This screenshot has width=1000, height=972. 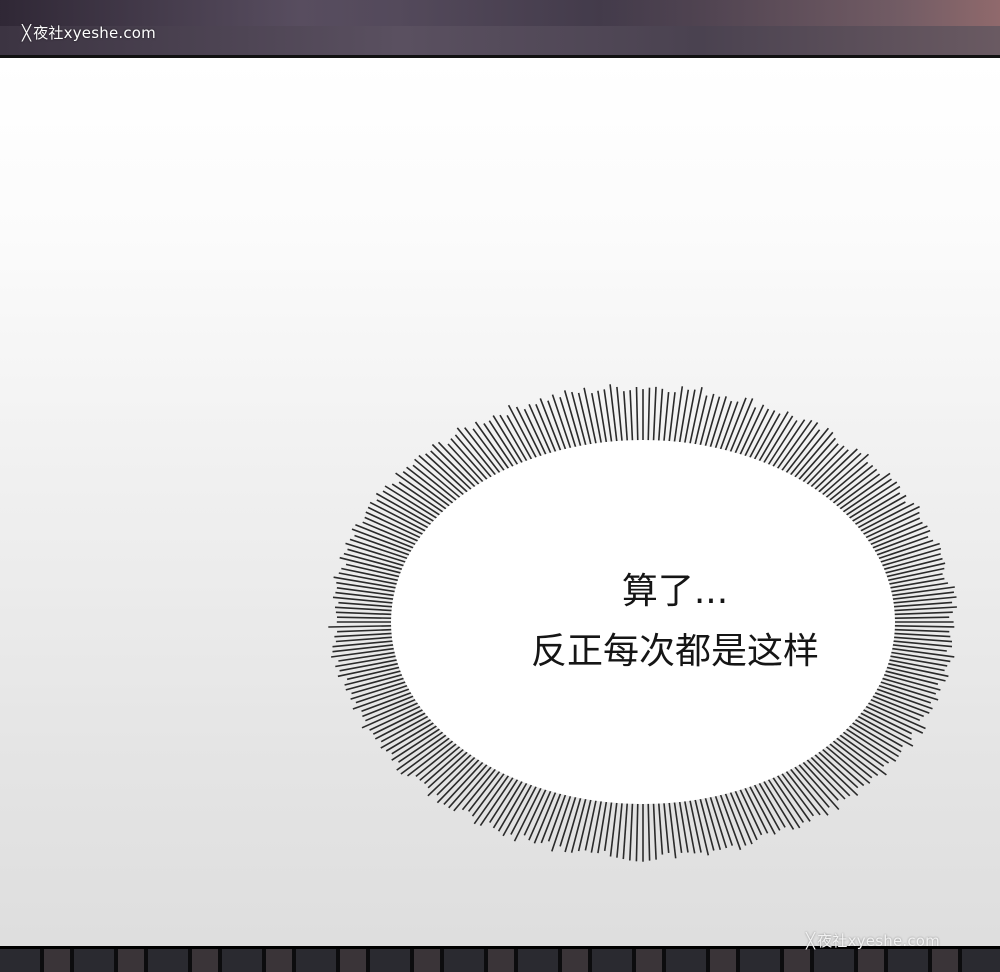 What do you see at coordinates (500, 960) in the screenshot?
I see `bottom-panel-bars` at bounding box center [500, 960].